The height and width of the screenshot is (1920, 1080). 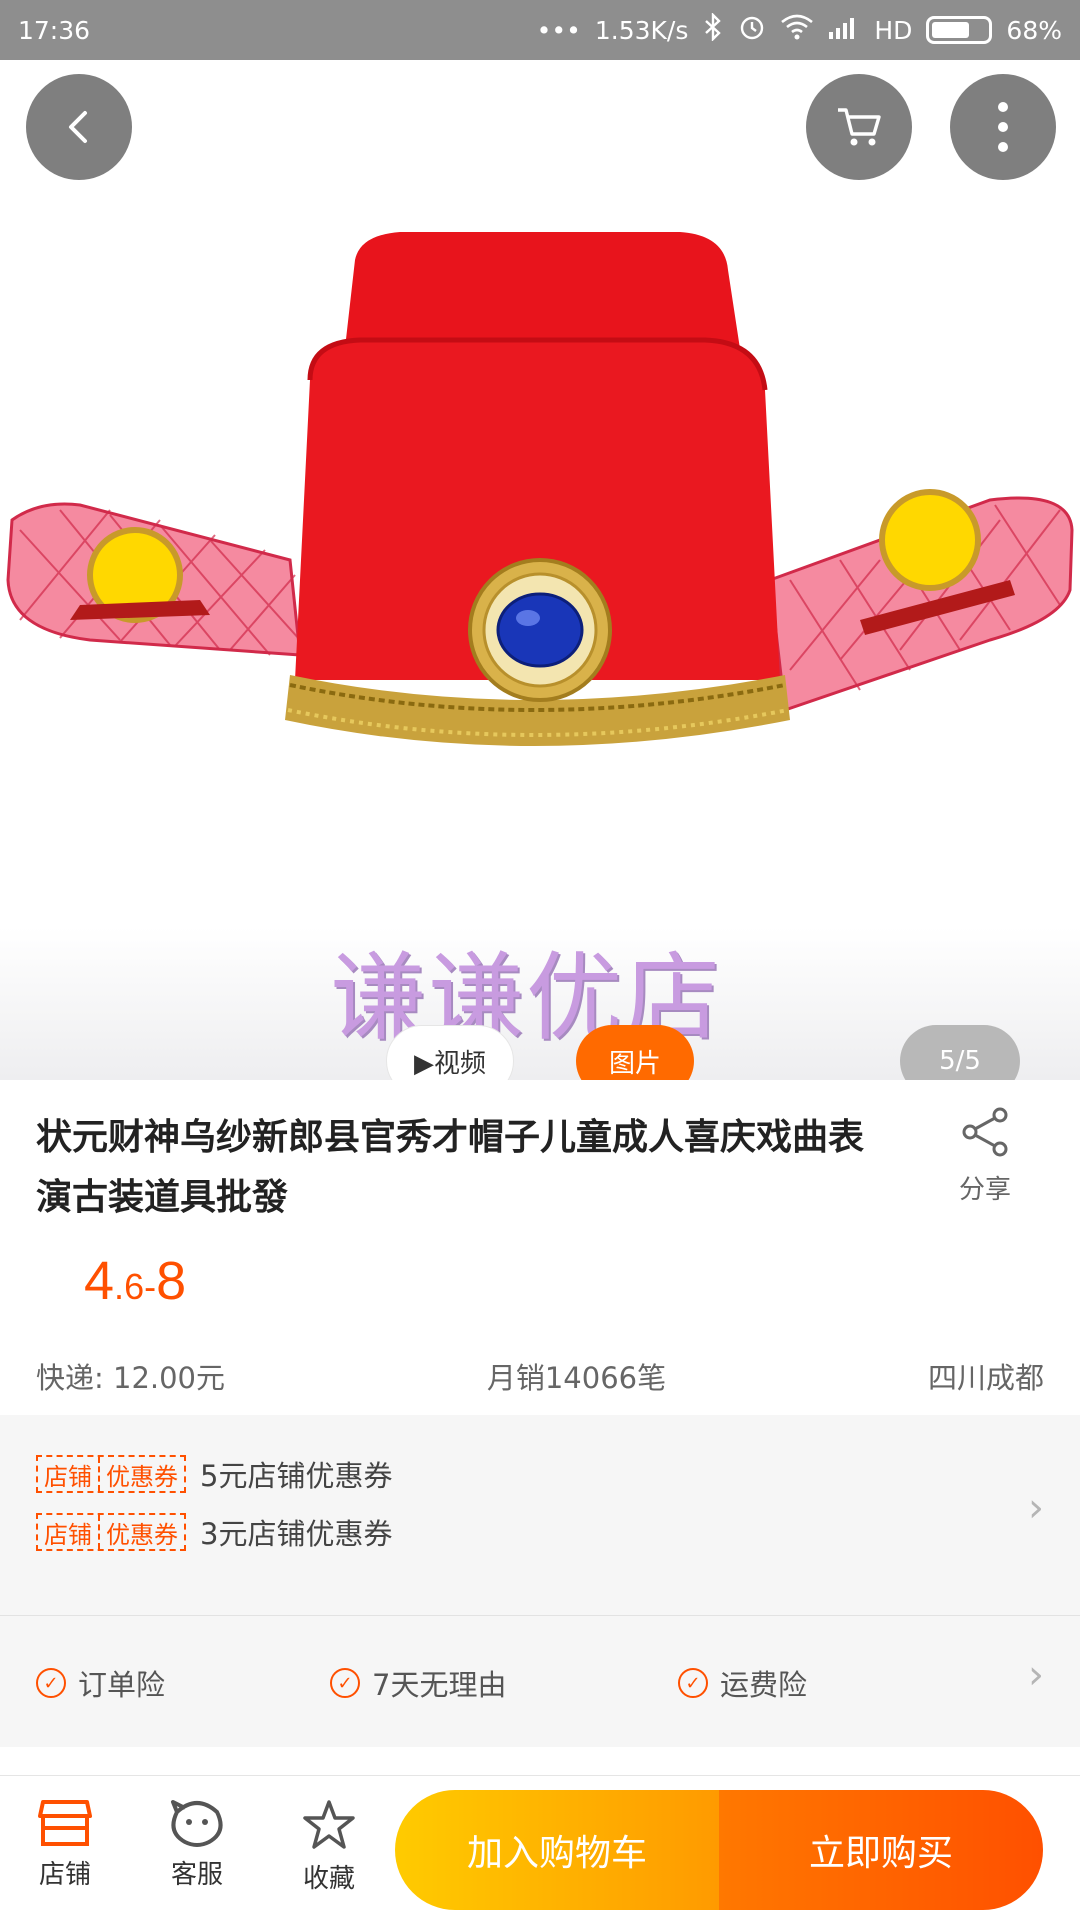 What do you see at coordinates (154, 579) in the screenshot?
I see `hat-left-wing` at bounding box center [154, 579].